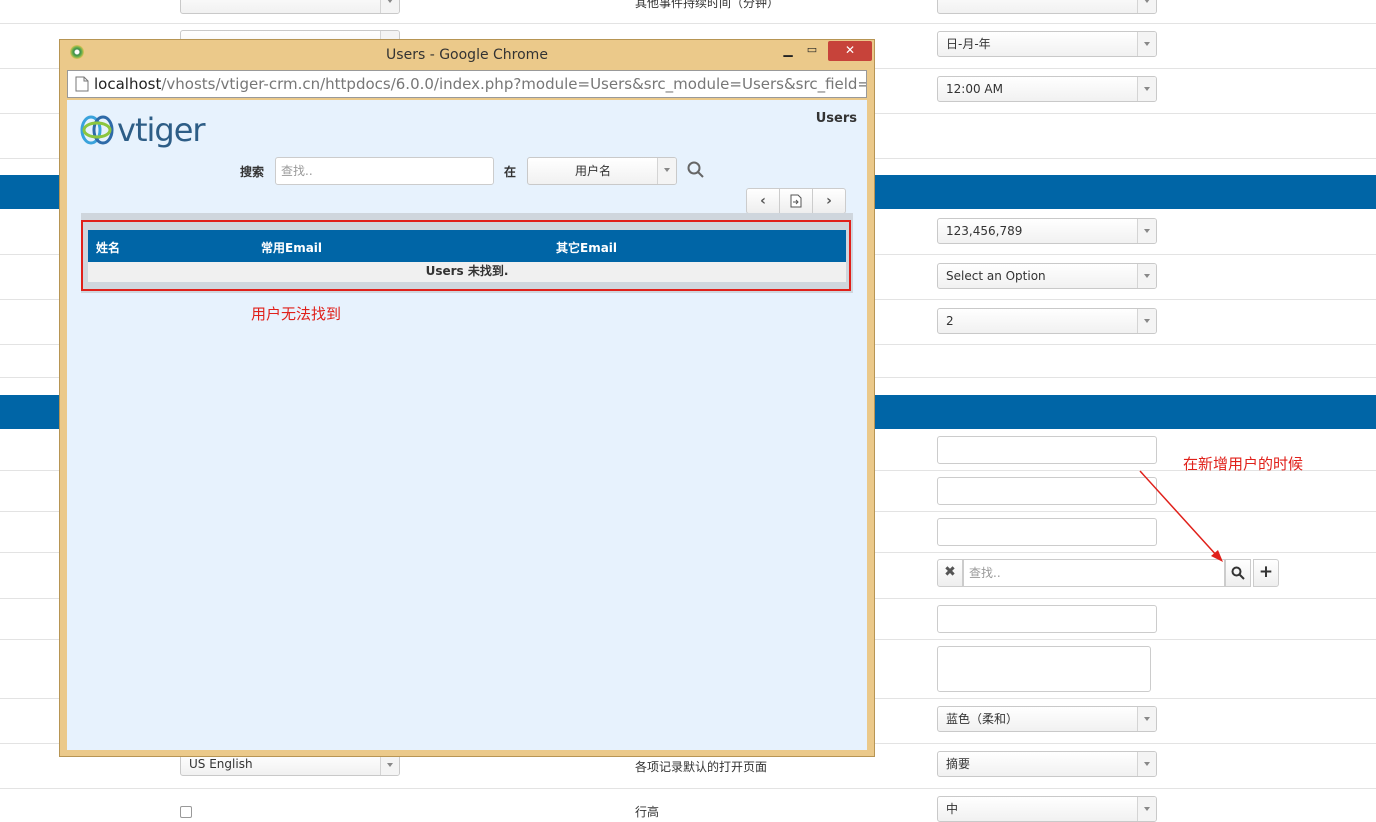 This screenshot has width=1376, height=822. Describe the element at coordinates (592, 171) in the screenshot. I see `search-field-value: 用户名` at that location.